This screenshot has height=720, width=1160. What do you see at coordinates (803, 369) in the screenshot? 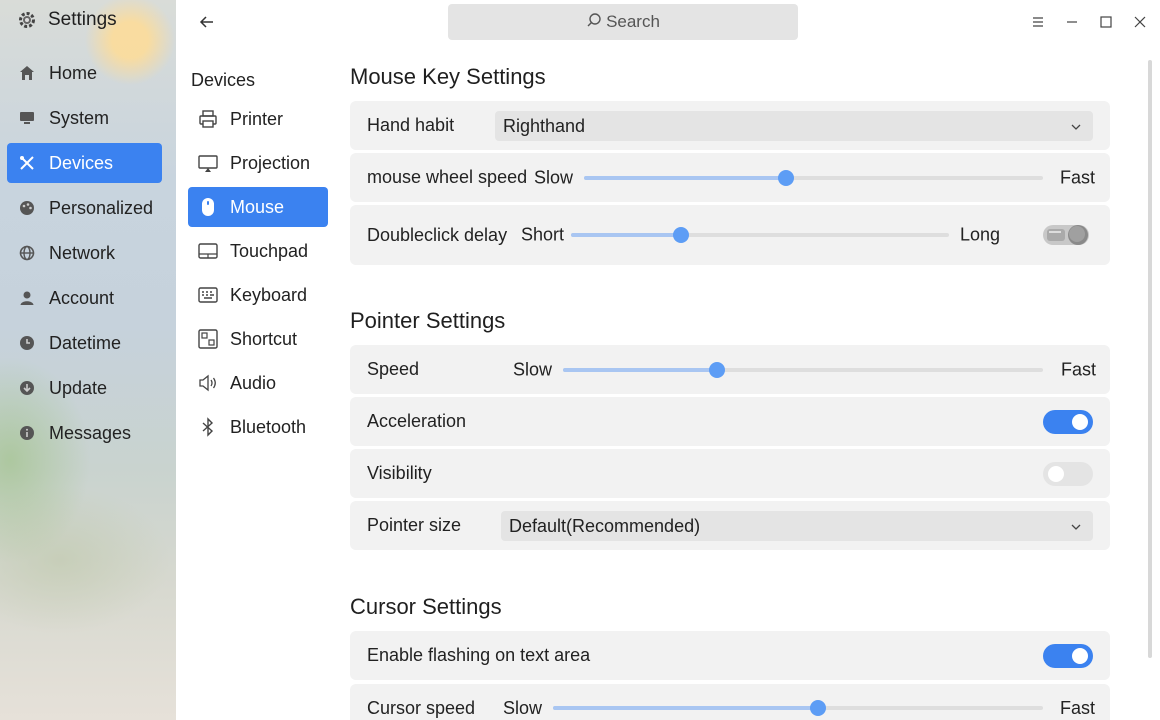
I see `pointer-speed-slider` at bounding box center [803, 369].